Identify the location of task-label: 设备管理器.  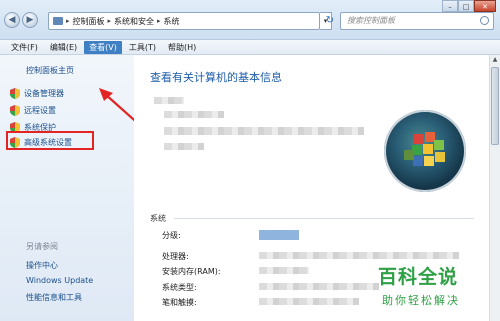
(44, 93).